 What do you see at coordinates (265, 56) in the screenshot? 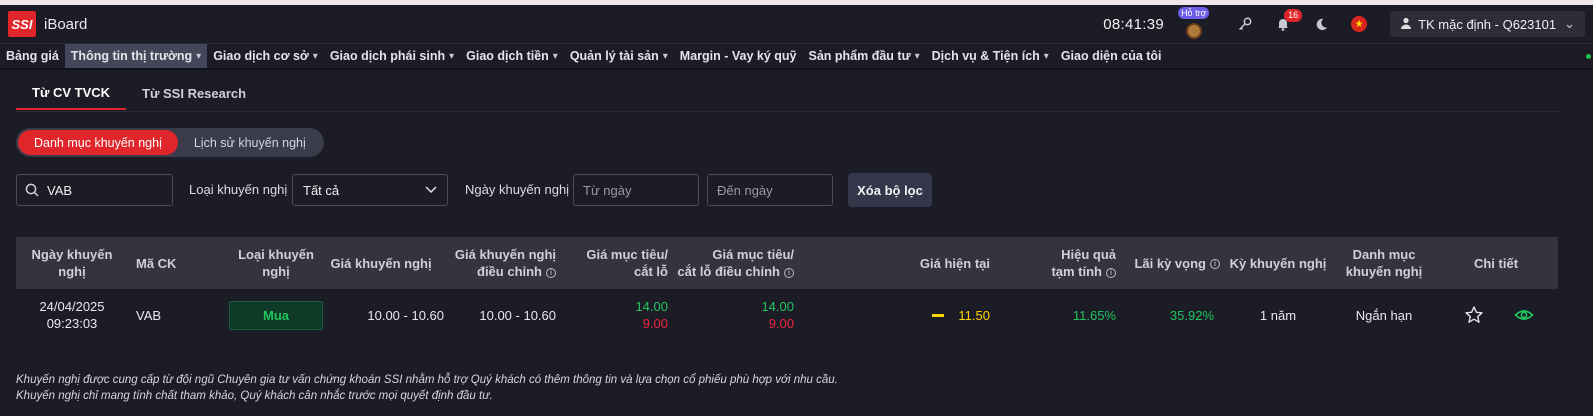
I see `menu-item-giao-dich-co-so: Giao dịch cơ sở ▾` at bounding box center [265, 56].